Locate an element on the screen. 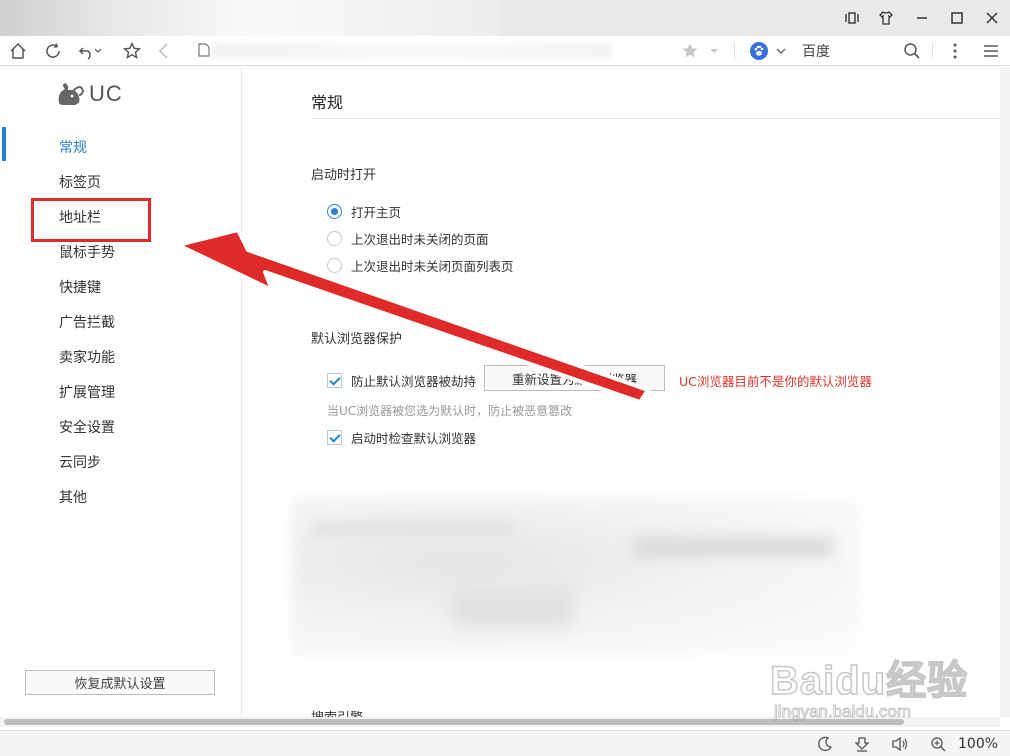  undo-icon is located at coordinates (90, 51).